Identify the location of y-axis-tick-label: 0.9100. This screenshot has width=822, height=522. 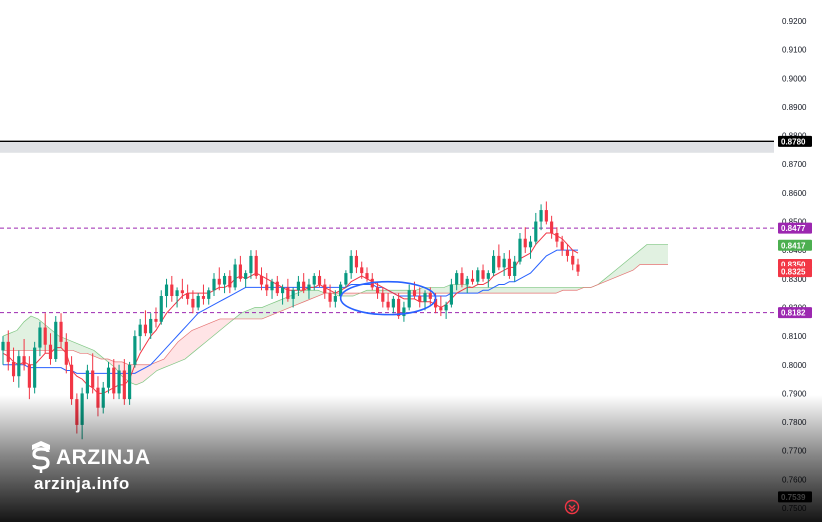
(794, 50).